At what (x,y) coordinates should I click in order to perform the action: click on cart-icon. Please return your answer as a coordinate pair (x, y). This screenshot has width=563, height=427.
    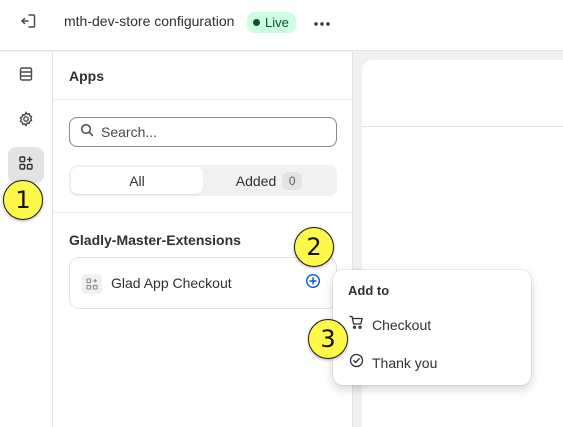
    Looking at the image, I should click on (356, 325).